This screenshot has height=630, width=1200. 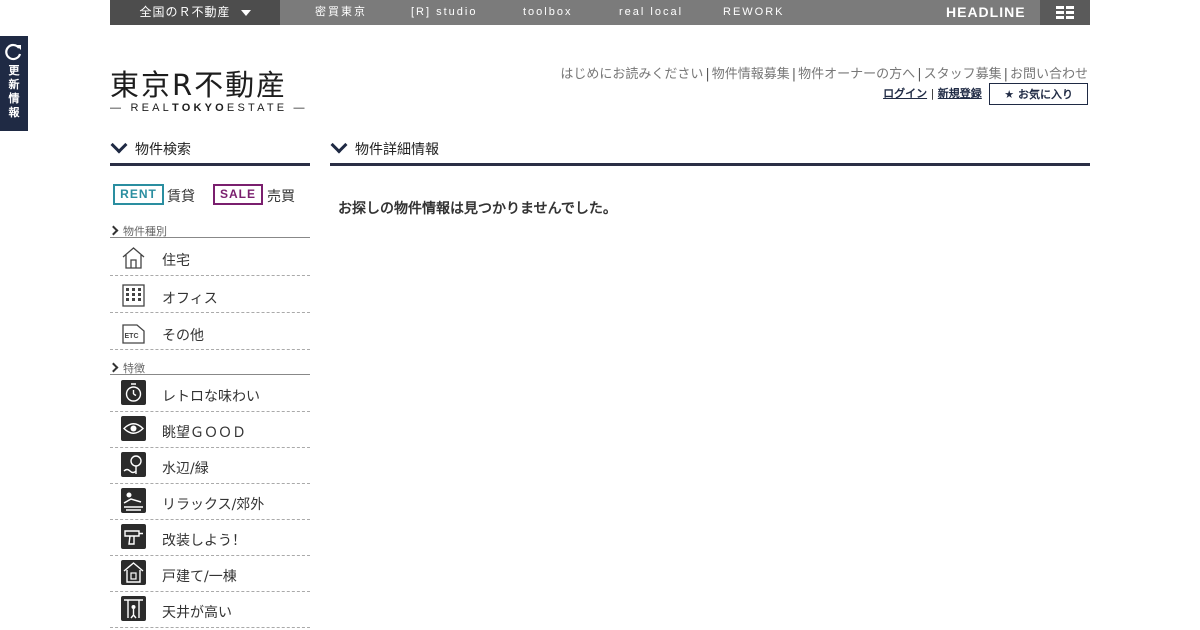 I want to click on house-icon, so click(x=133, y=258).